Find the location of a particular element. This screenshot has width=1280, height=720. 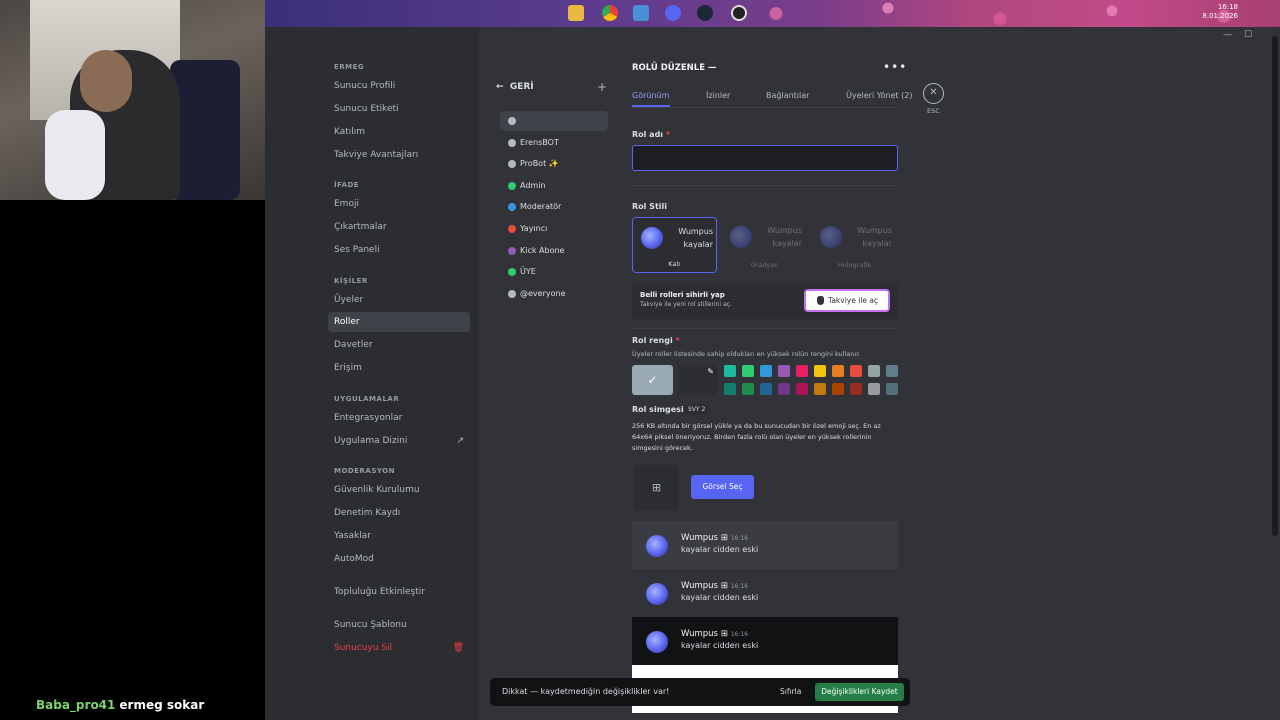

role-name: Moderatör is located at coordinates (541, 207).